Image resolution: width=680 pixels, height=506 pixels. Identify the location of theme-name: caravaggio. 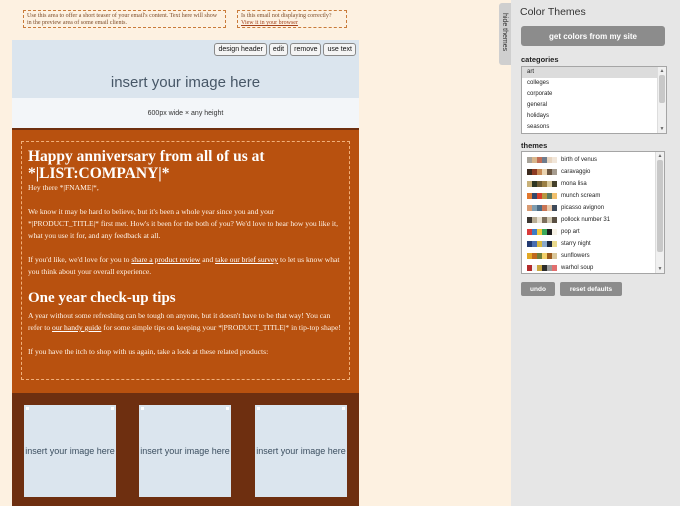
(576, 172).